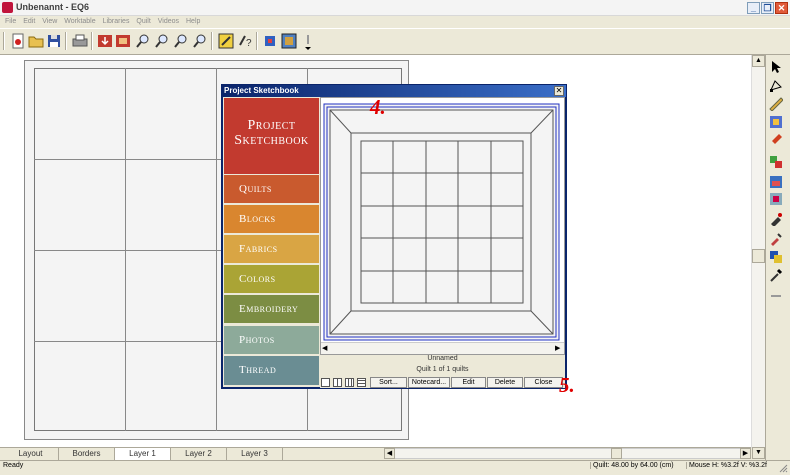 This screenshot has width=790, height=475. What do you see at coordinates (776, 239) in the screenshot?
I see `eyedropper-icon` at bounding box center [776, 239].